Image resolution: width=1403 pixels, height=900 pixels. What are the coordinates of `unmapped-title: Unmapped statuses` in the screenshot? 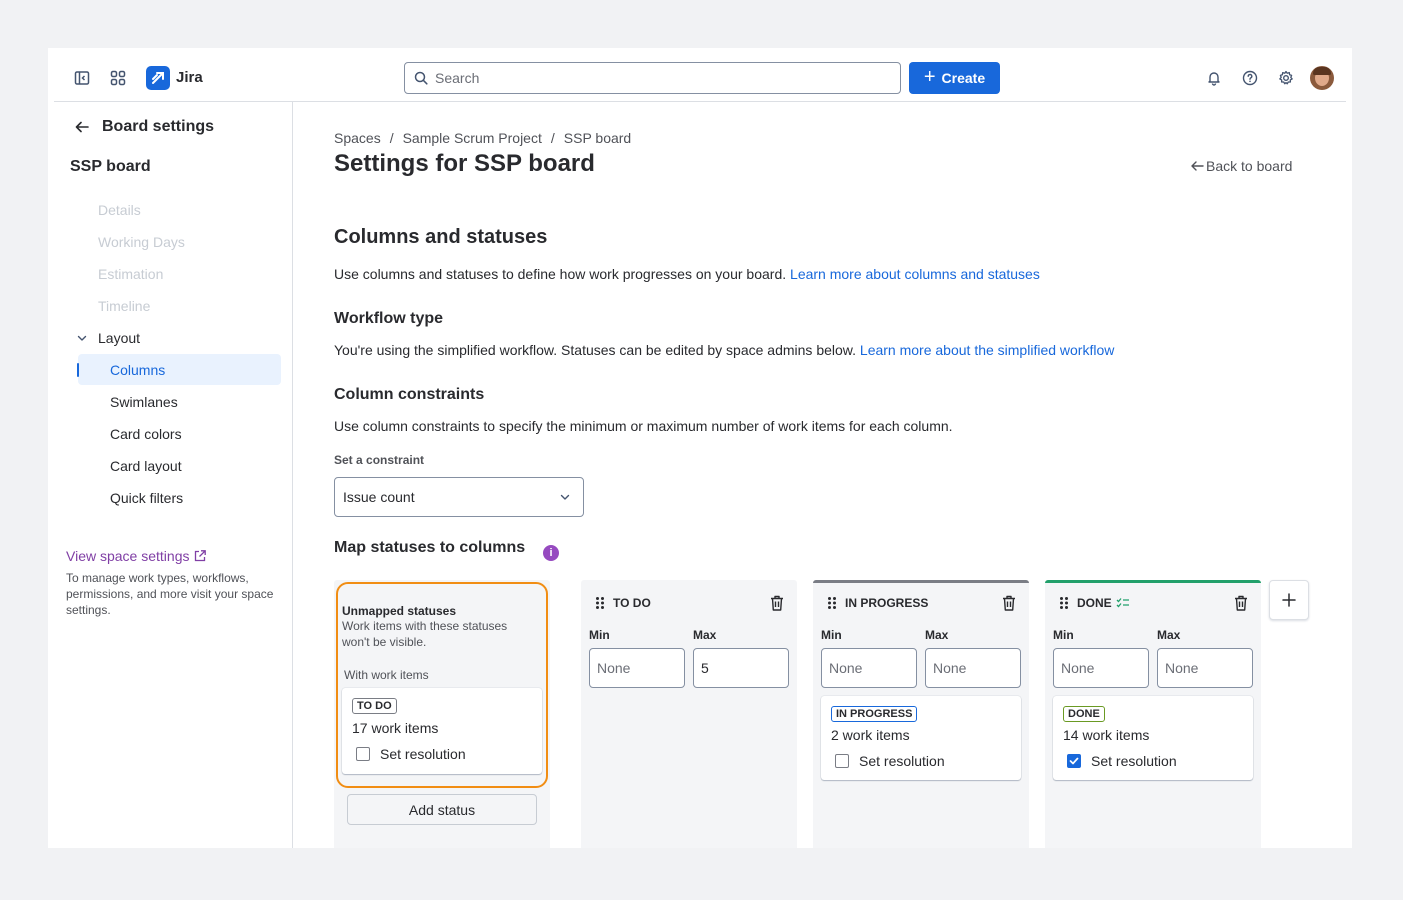 It's located at (399, 611).